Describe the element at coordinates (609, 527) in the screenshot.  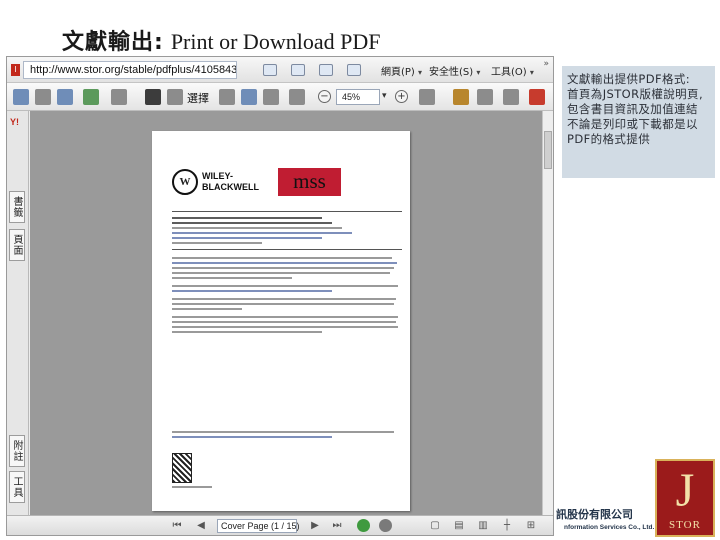
I see `company-name-en: nformation Services Co., Ltd.` at that location.